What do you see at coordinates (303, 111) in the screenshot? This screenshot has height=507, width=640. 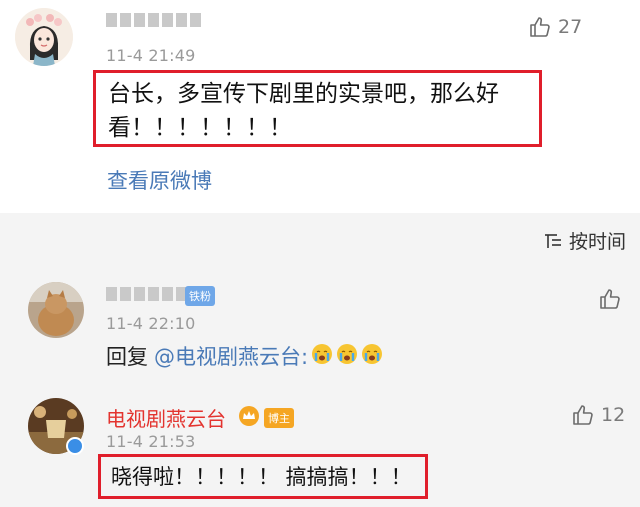 I see `comment-text: 台长，多宣传下剧里的实景吧，那么好 看！！！！！！！` at bounding box center [303, 111].